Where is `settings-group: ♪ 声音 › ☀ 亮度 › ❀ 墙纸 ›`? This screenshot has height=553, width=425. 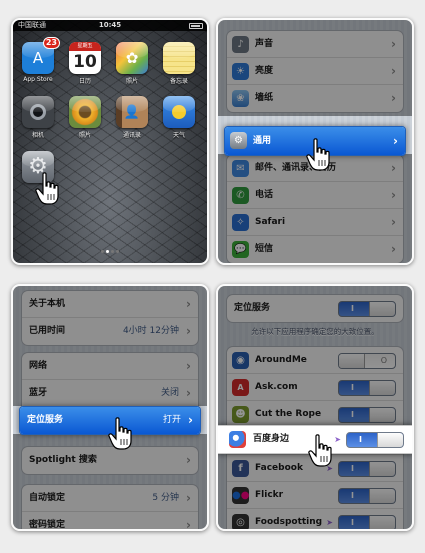
settings-group: ♪ 声音 › ☀ 亮度 › ❀ 墙纸 › is located at coordinates (315, 71).